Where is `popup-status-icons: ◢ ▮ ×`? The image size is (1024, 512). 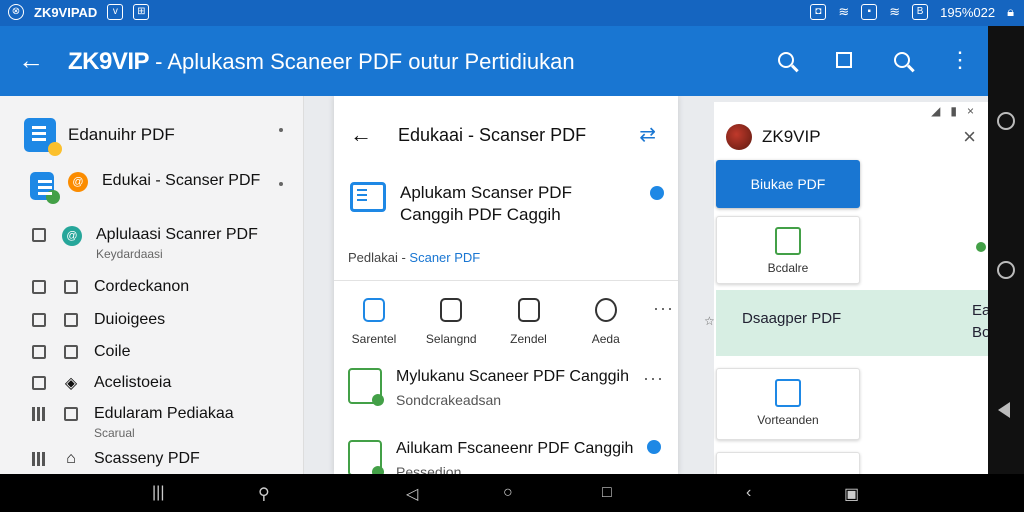 popup-status-icons: ◢ ▮ × is located at coordinates (952, 111).